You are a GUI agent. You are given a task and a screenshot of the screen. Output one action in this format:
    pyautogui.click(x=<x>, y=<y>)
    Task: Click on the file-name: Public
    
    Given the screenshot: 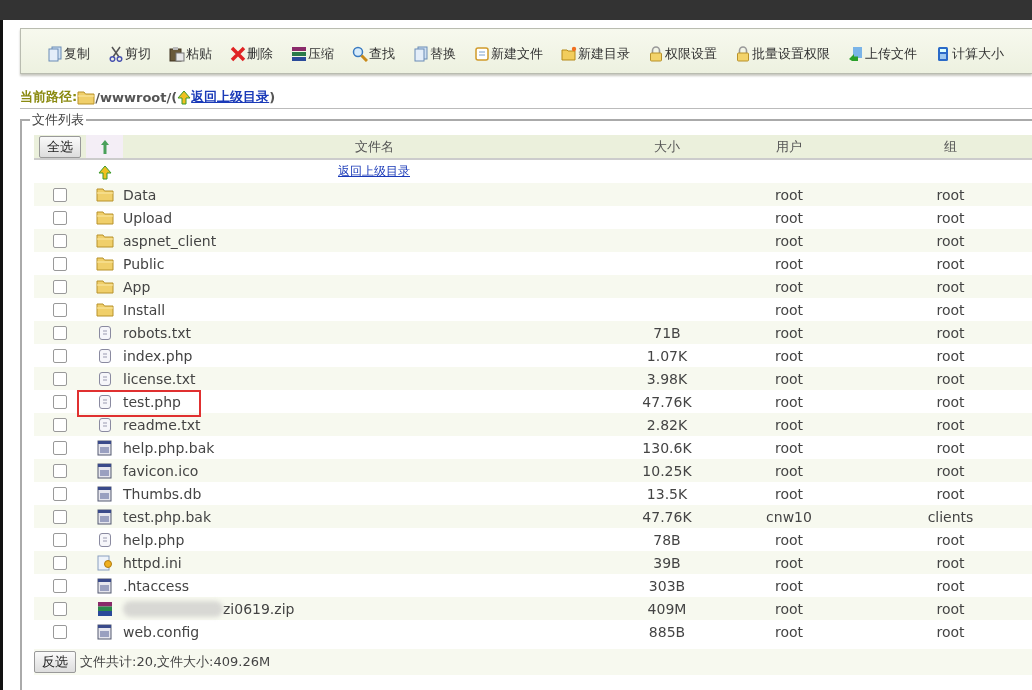 What is the action you would take?
    pyautogui.click(x=144, y=263)
    